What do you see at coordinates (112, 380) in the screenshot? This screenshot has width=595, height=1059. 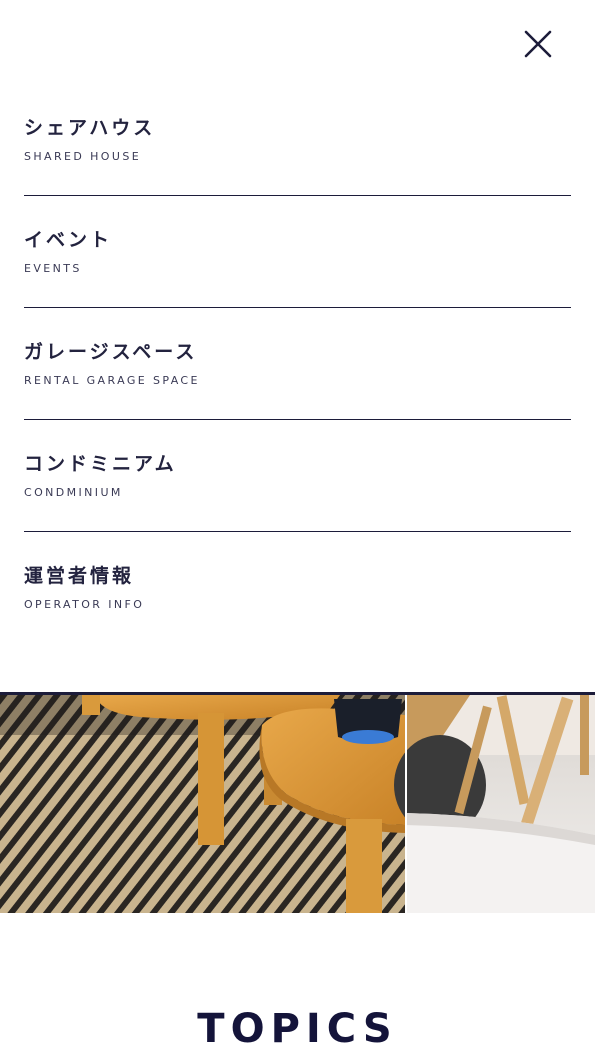 I see `menu-item-en-label: RENTAL GARAGE SPACE` at bounding box center [112, 380].